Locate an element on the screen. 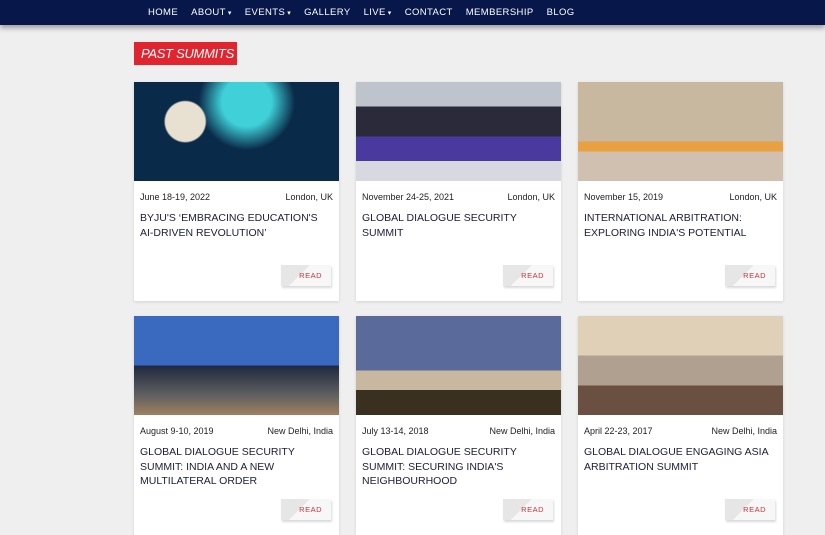 The width and height of the screenshot is (825, 535). summit-date: August 9-10, 2019 is located at coordinates (177, 431).